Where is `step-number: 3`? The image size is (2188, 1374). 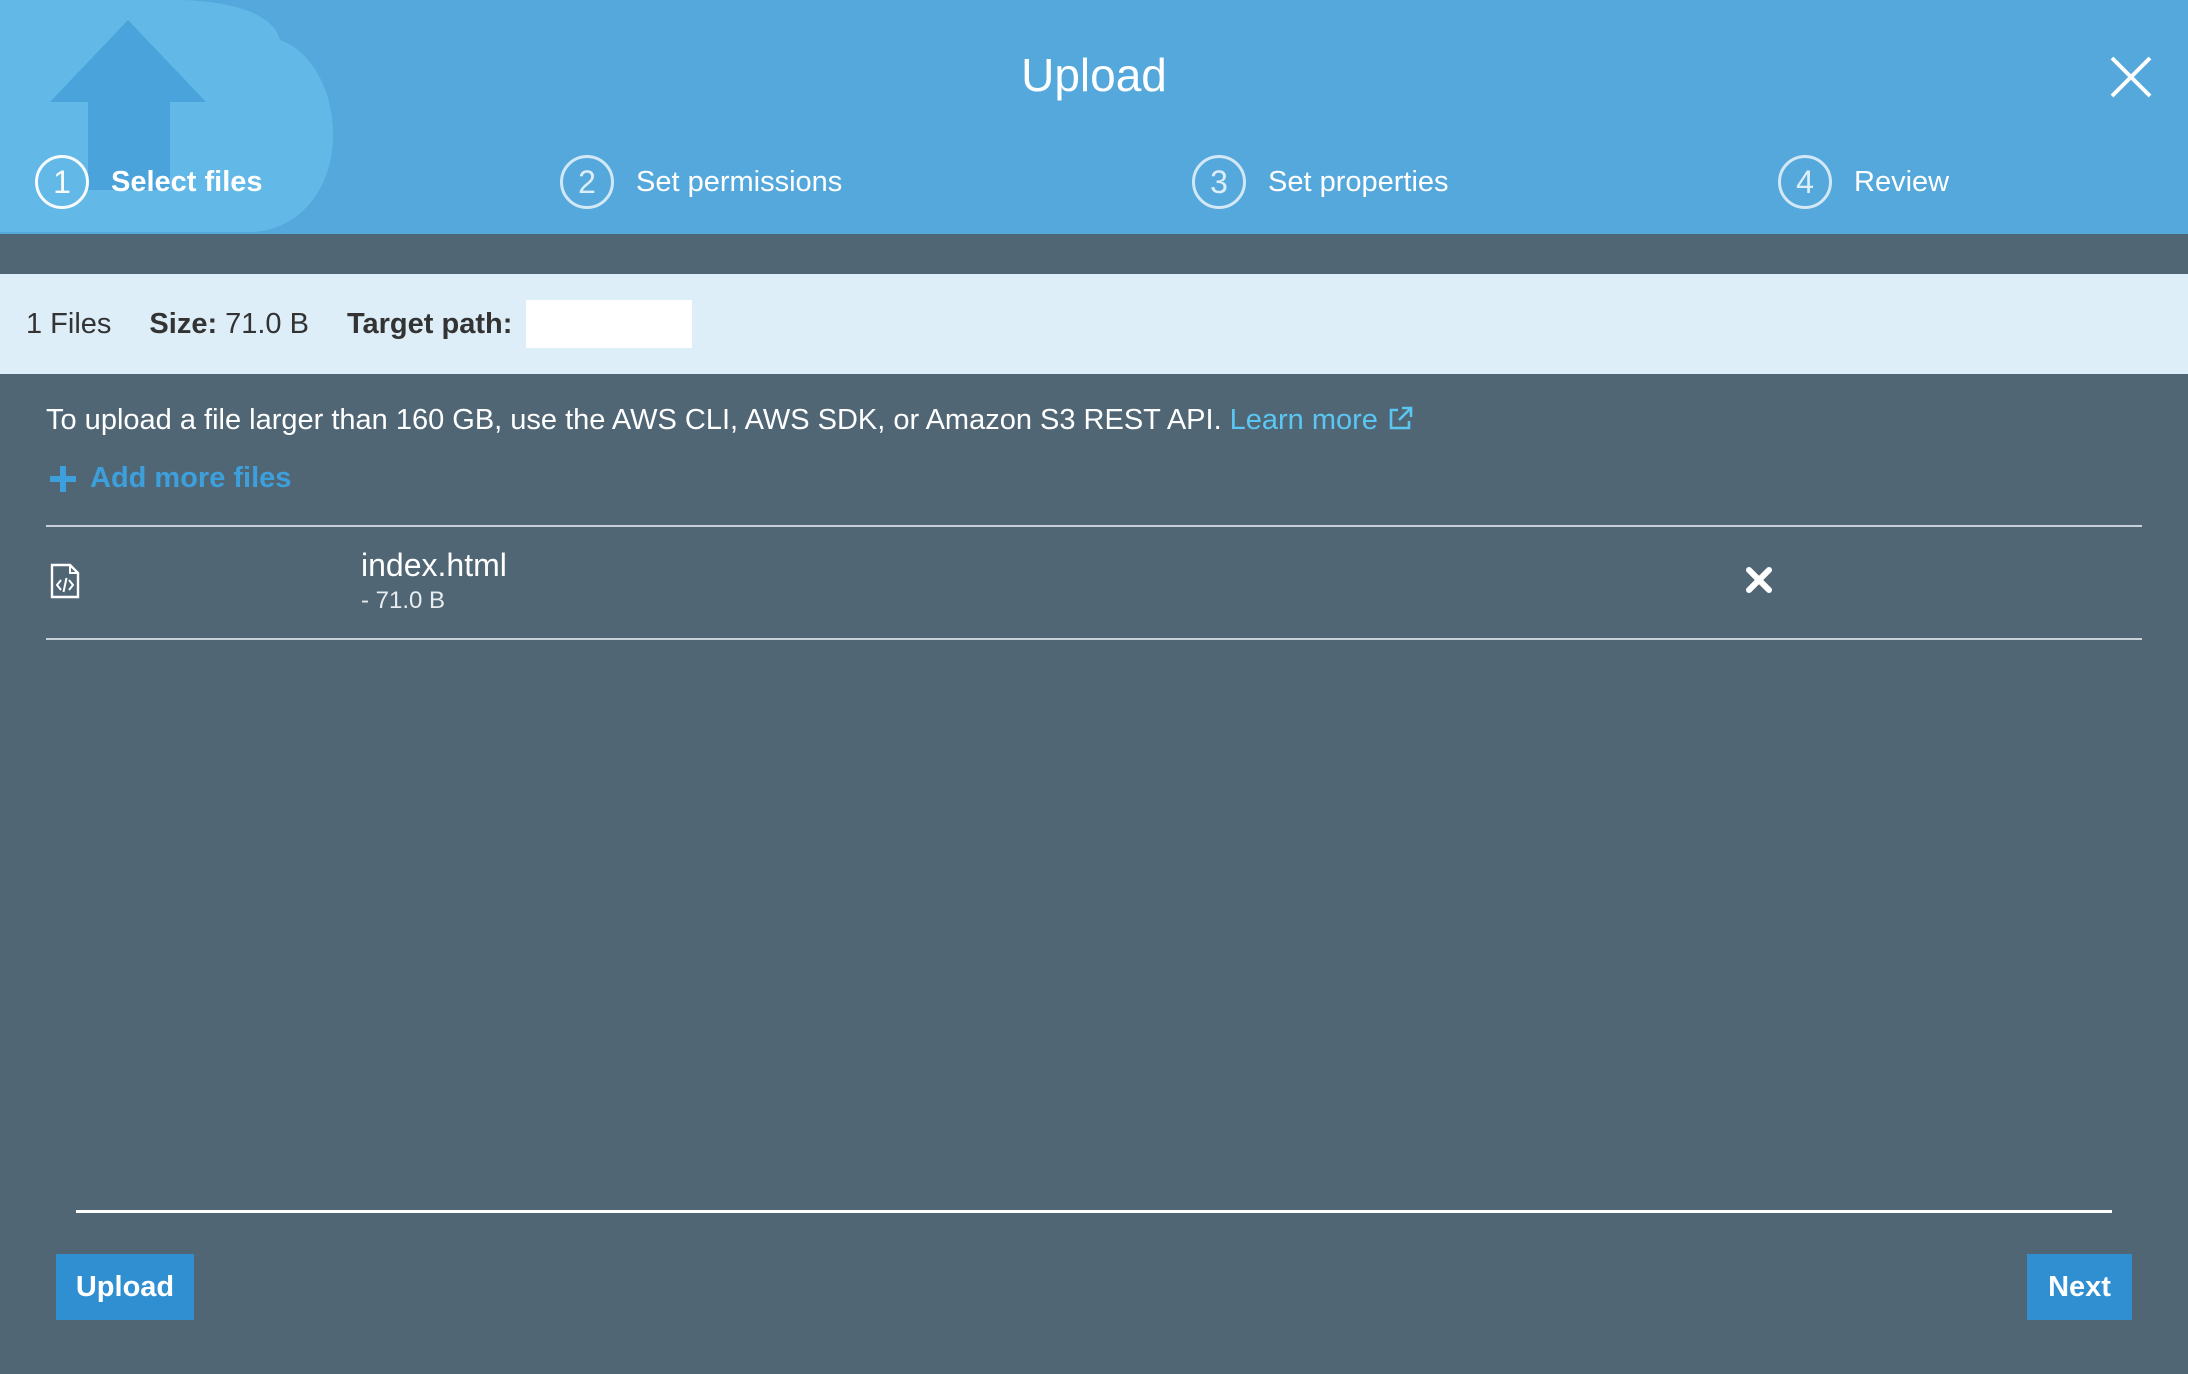
step-number: 3 is located at coordinates (1219, 182).